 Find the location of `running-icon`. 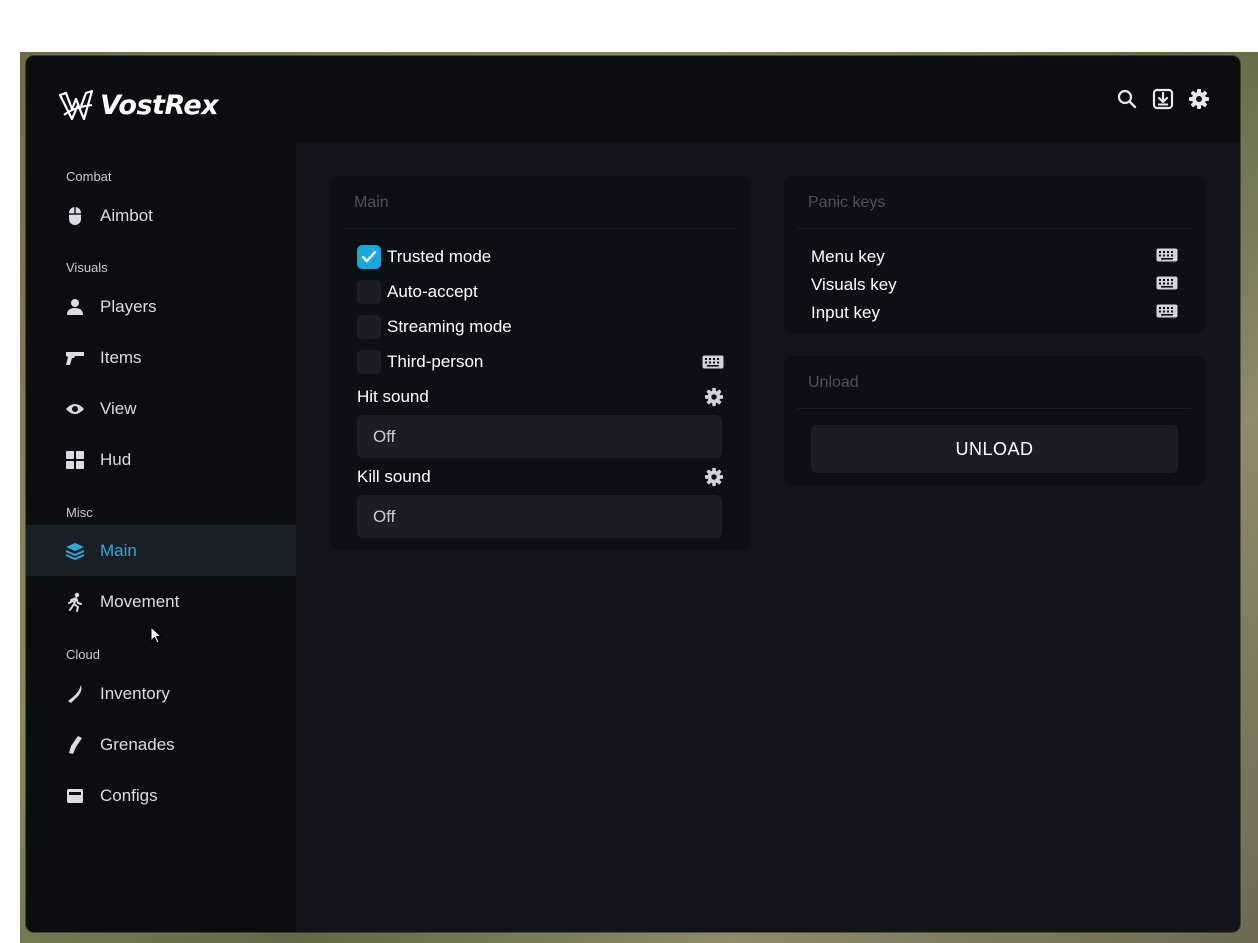

running-icon is located at coordinates (75, 602).